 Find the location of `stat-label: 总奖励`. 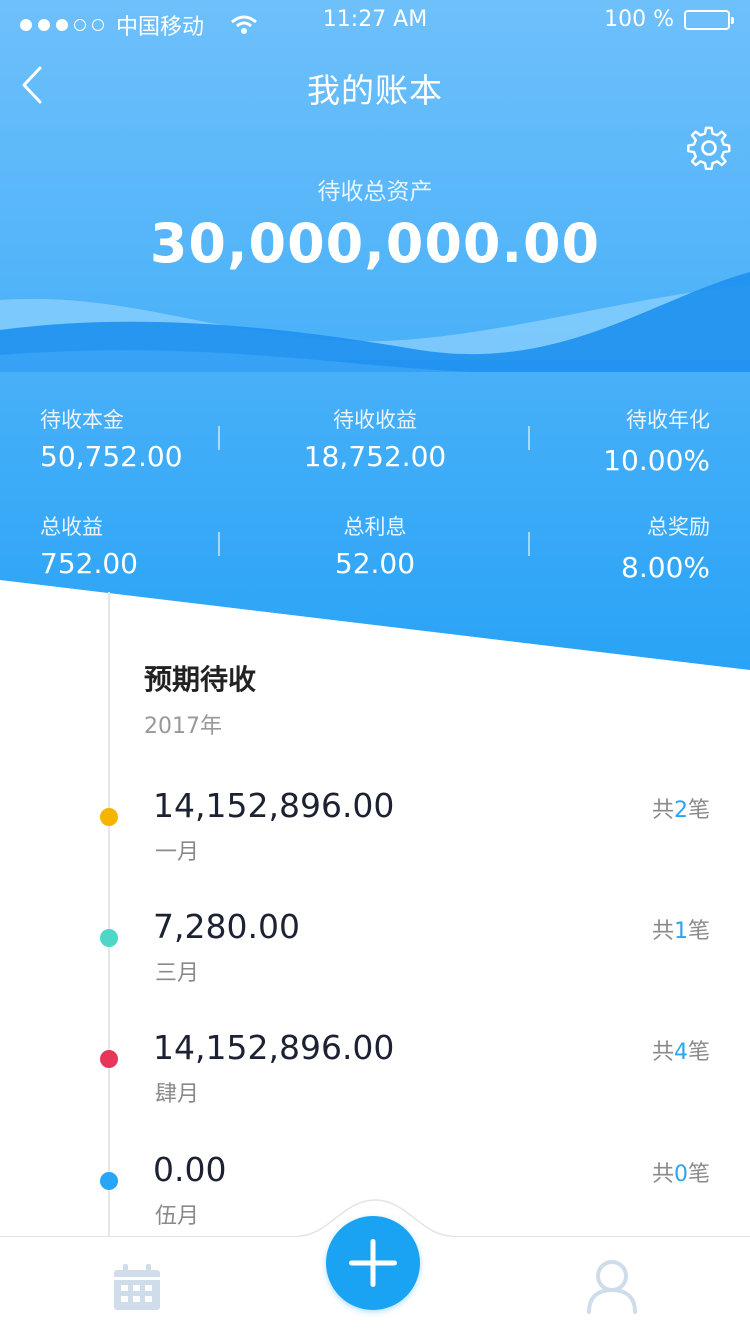

stat-label: 总奖励 is located at coordinates (678, 527).